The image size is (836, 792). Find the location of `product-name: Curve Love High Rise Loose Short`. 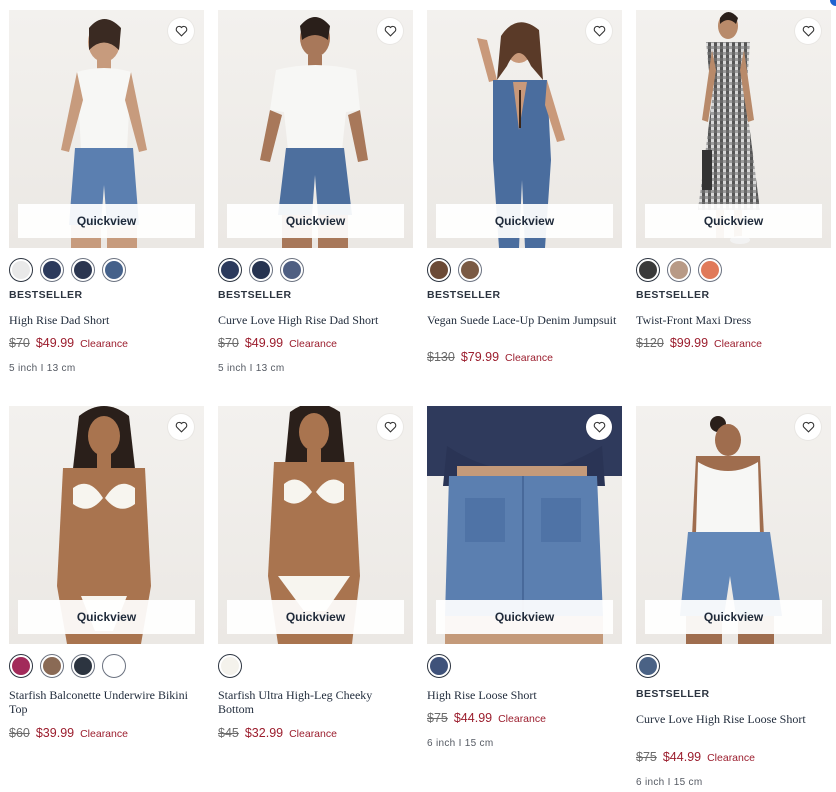

product-name: Curve Love High Rise Loose Short is located at coordinates (731, 719).